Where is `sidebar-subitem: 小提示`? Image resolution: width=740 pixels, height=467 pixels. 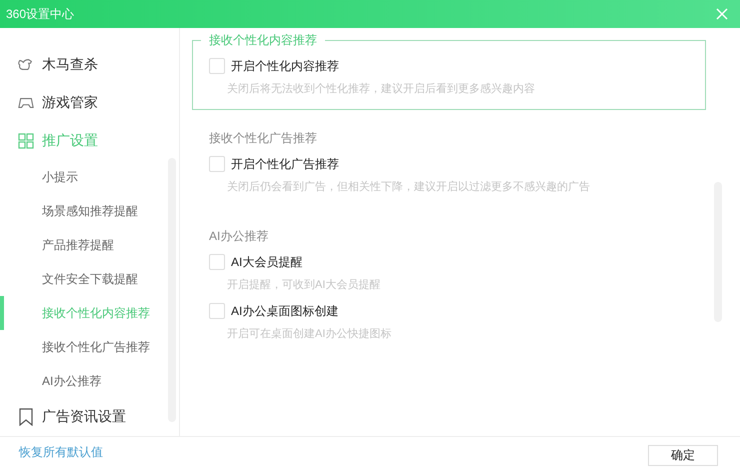 sidebar-subitem: 小提示 is located at coordinates (60, 177).